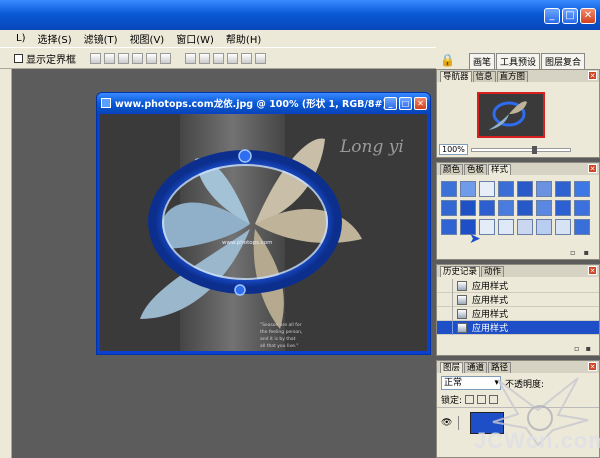 The width and height of the screenshot is (600, 458). I want to click on menu-item-layer: L), so click(20, 38).